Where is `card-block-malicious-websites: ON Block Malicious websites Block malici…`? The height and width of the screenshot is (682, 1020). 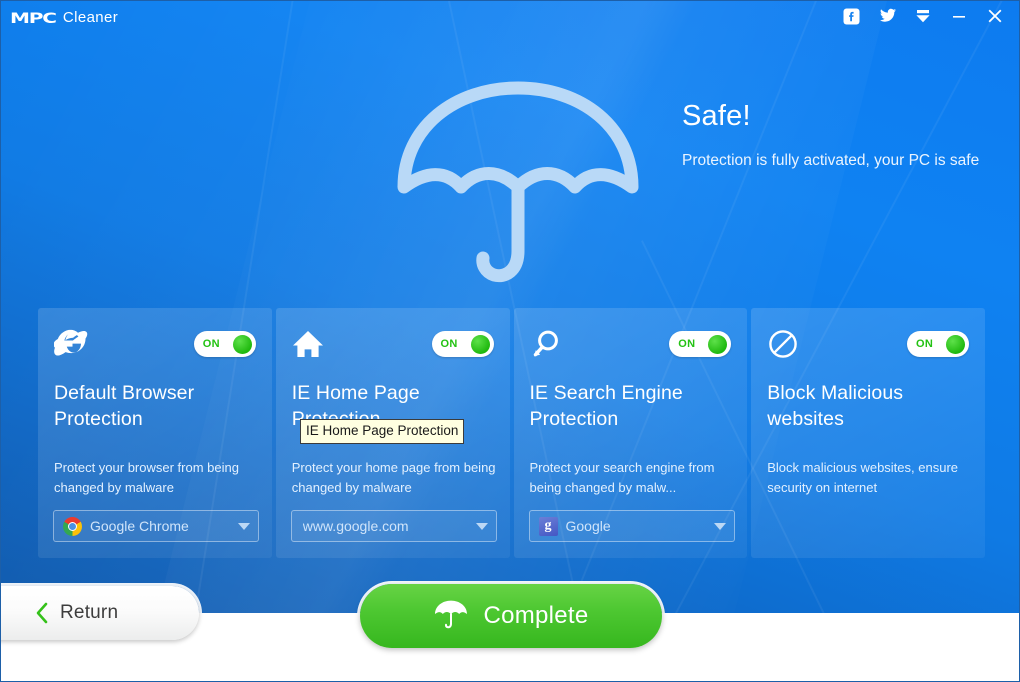
card-block-malicious-websites: ON Block Malicious websites Block malici… is located at coordinates (868, 433).